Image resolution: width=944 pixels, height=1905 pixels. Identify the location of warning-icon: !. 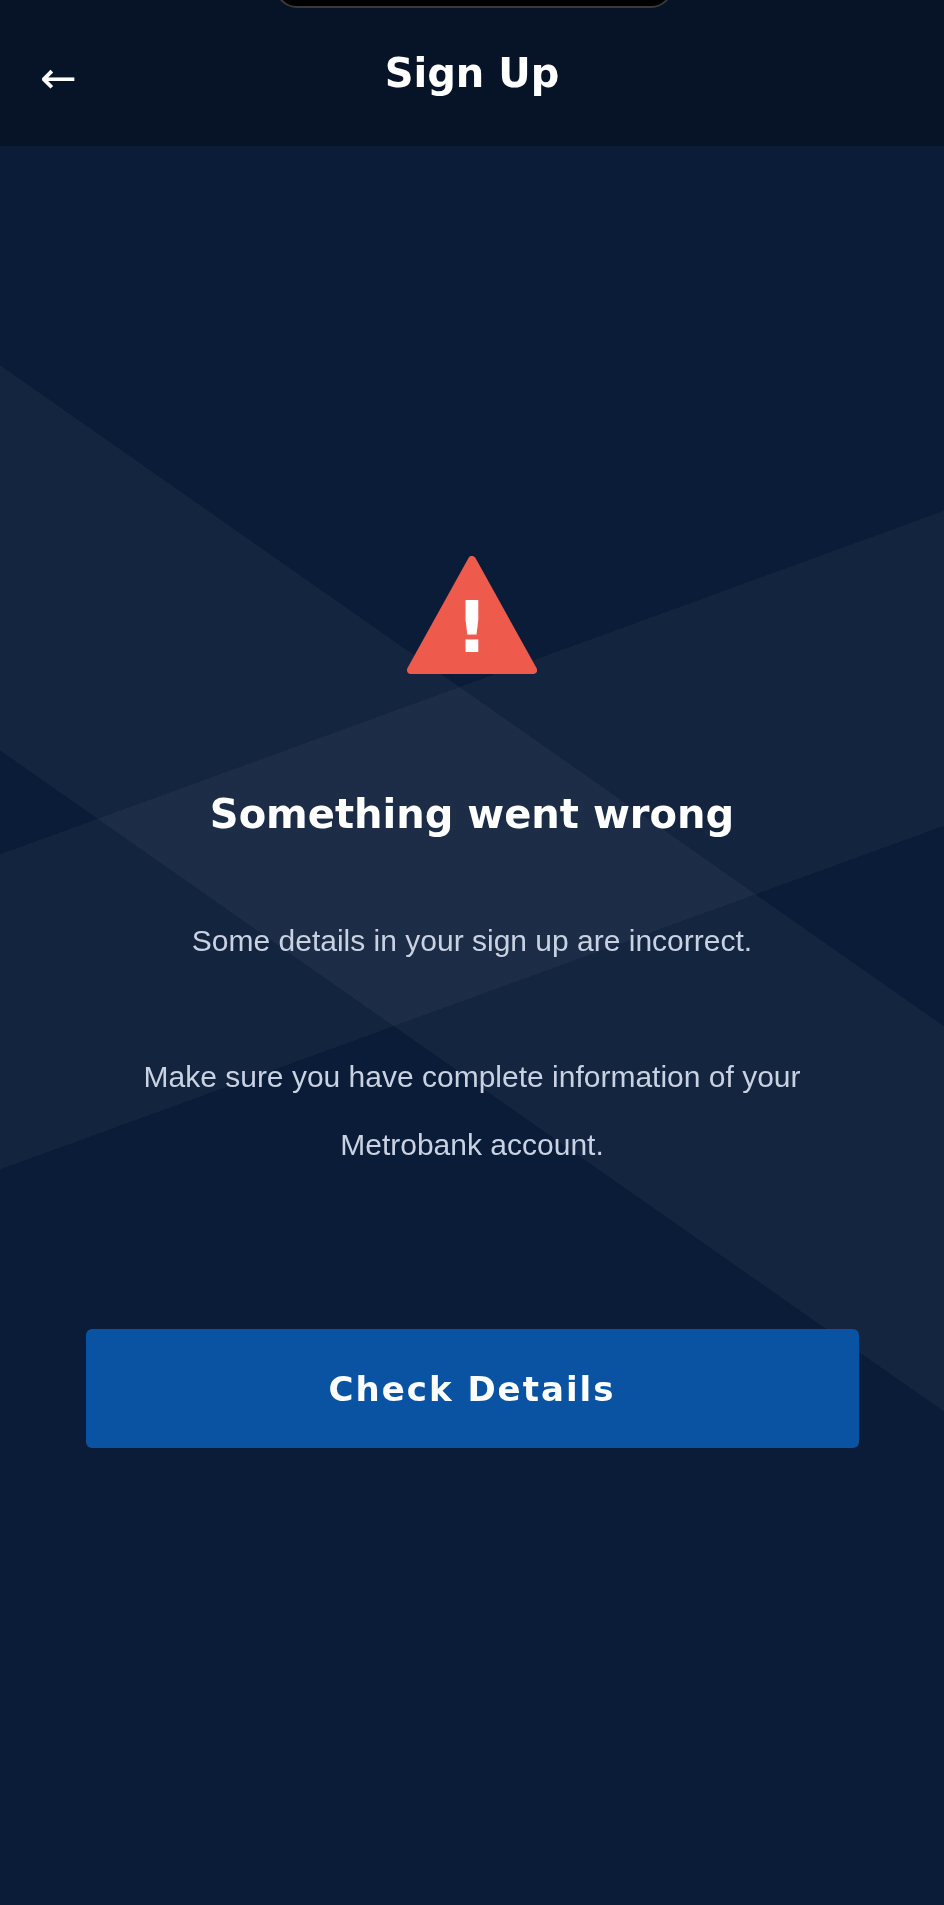
(472, 616).